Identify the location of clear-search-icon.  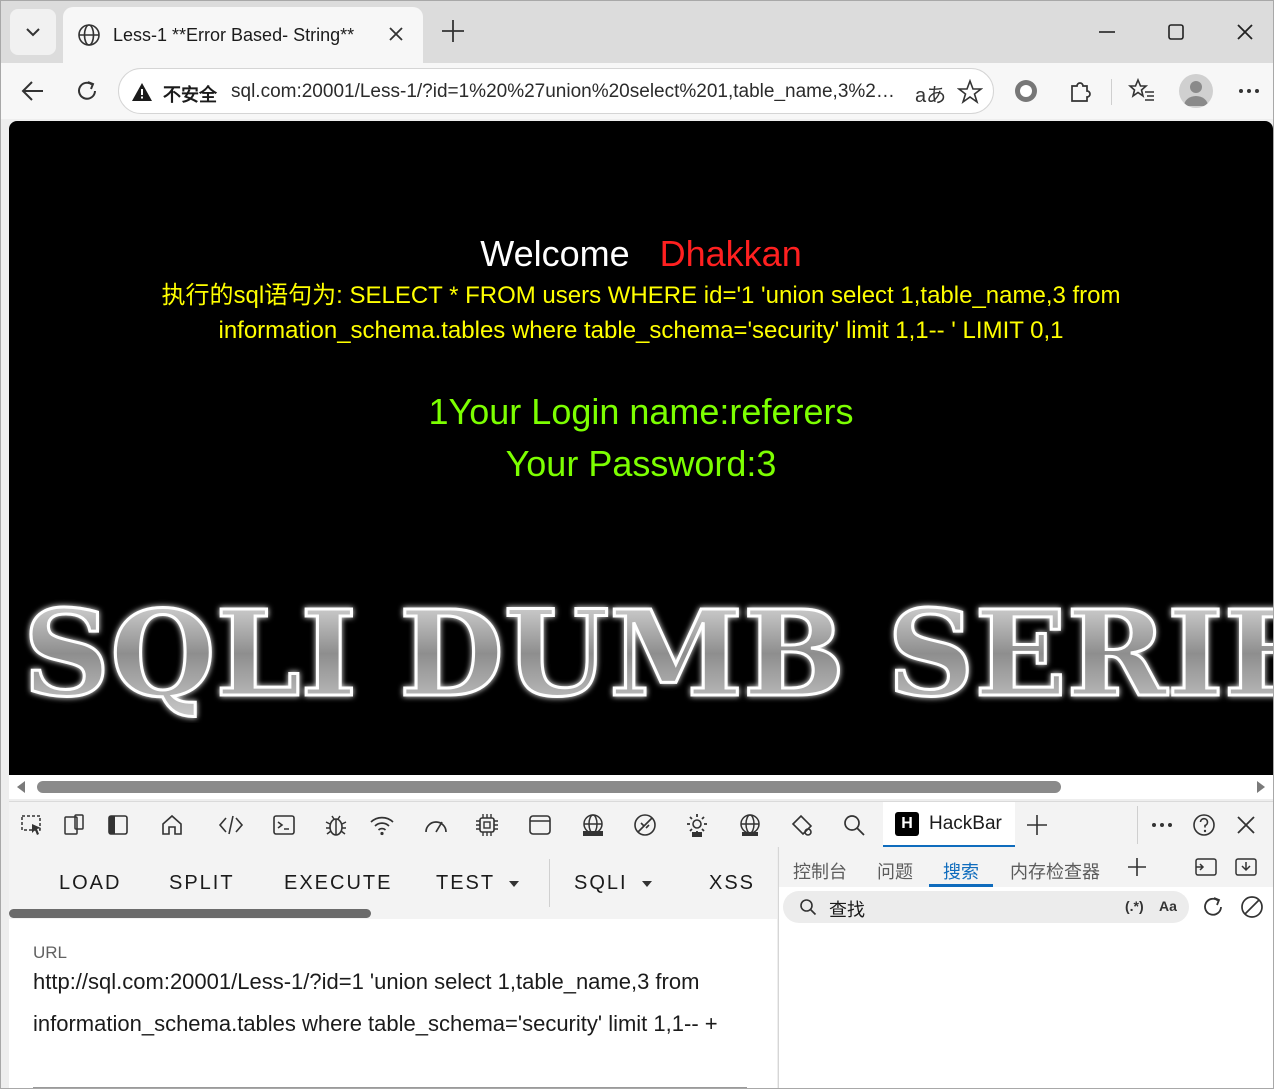
(1252, 907).